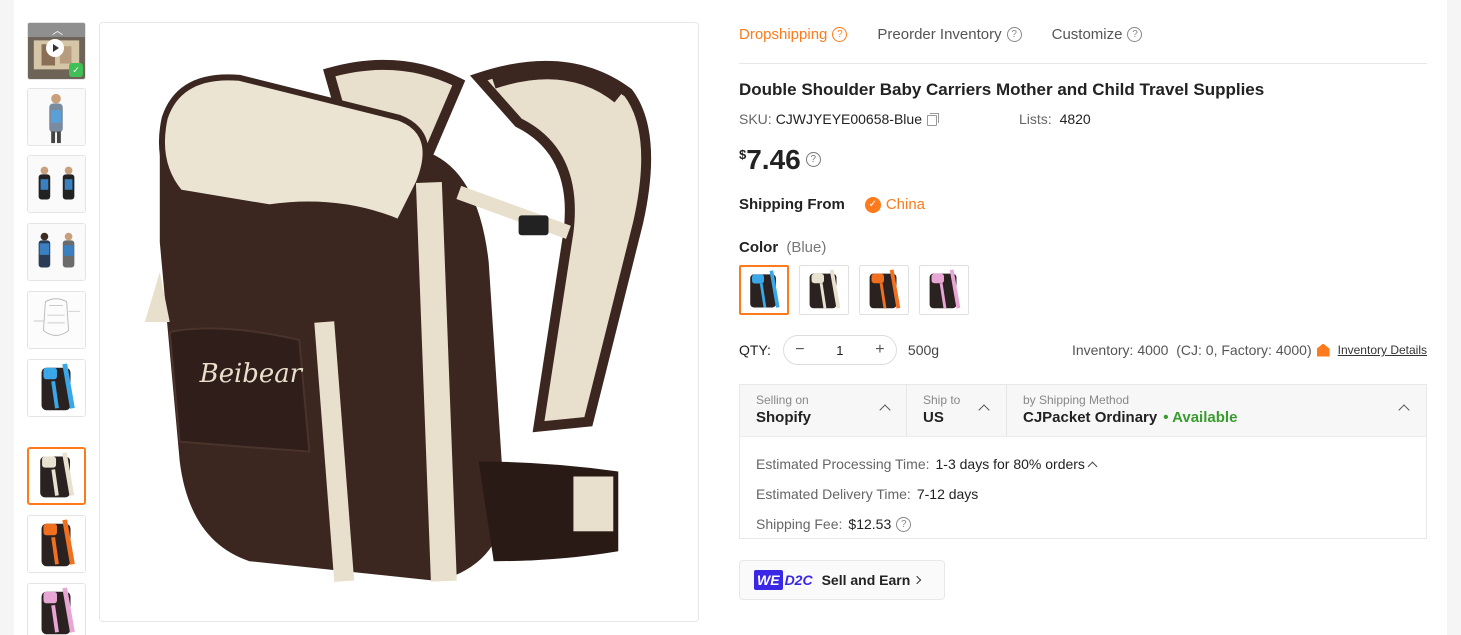 Image resolution: width=1461 pixels, height=635 pixels. What do you see at coordinates (782, 247) in the screenshot?
I see `color-label-row: Color (Blue)` at bounding box center [782, 247].